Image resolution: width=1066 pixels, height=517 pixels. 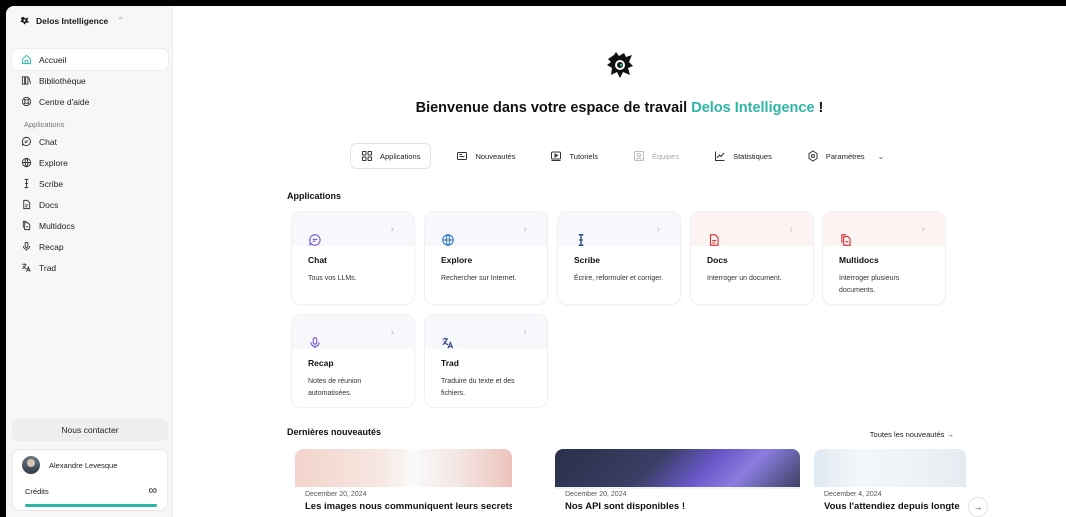 I want to click on chart-icon, so click(x=720, y=156).